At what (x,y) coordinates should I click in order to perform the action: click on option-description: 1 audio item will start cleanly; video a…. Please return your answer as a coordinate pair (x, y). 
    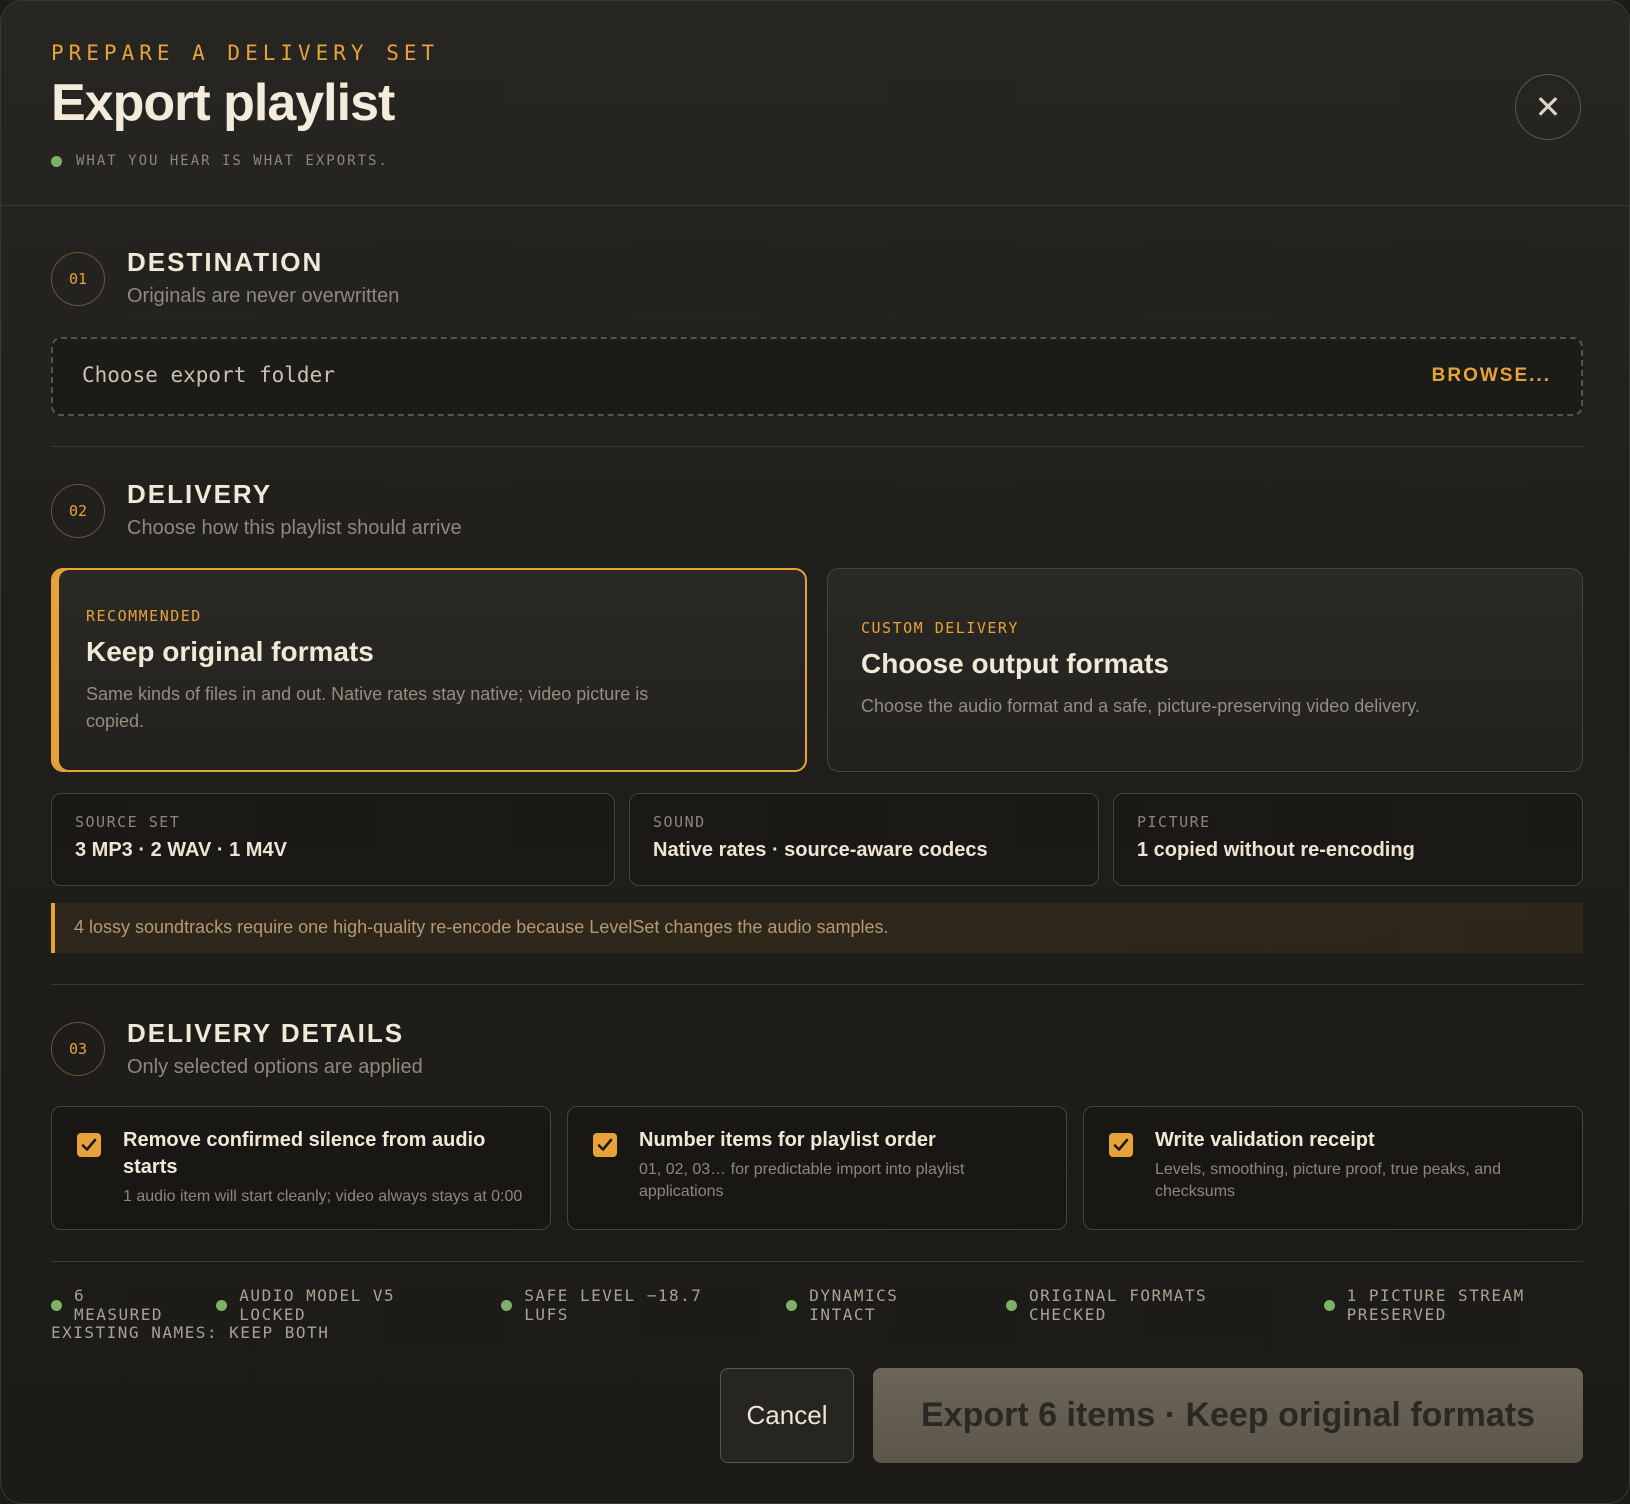
    Looking at the image, I should click on (323, 1196).